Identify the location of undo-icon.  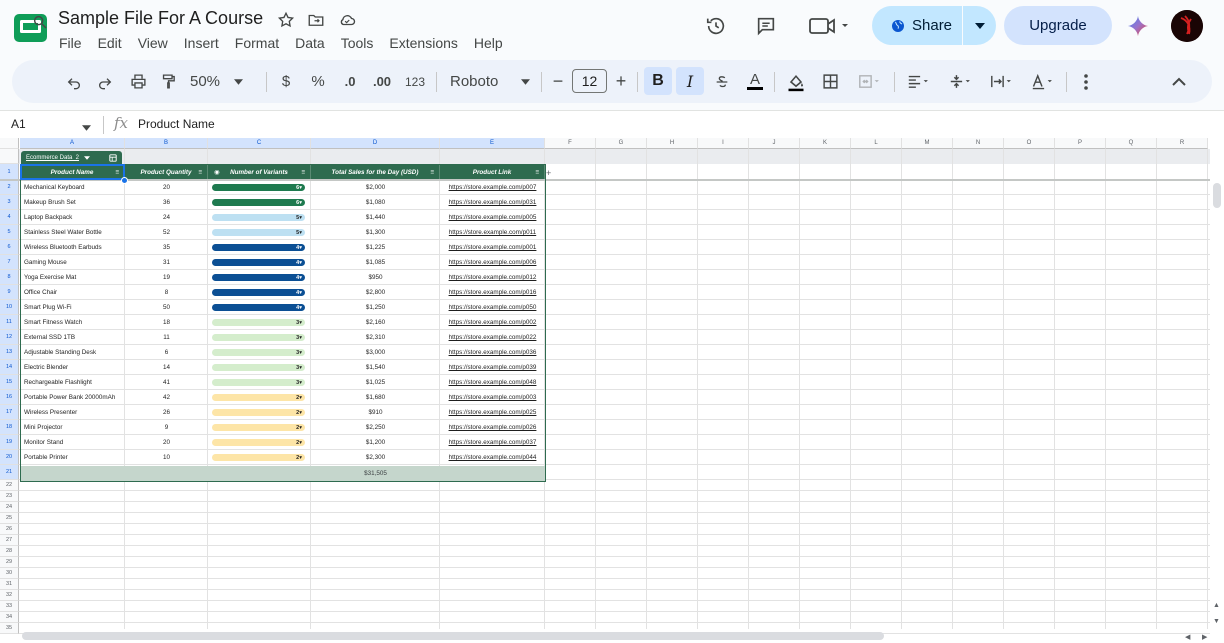
(74, 81).